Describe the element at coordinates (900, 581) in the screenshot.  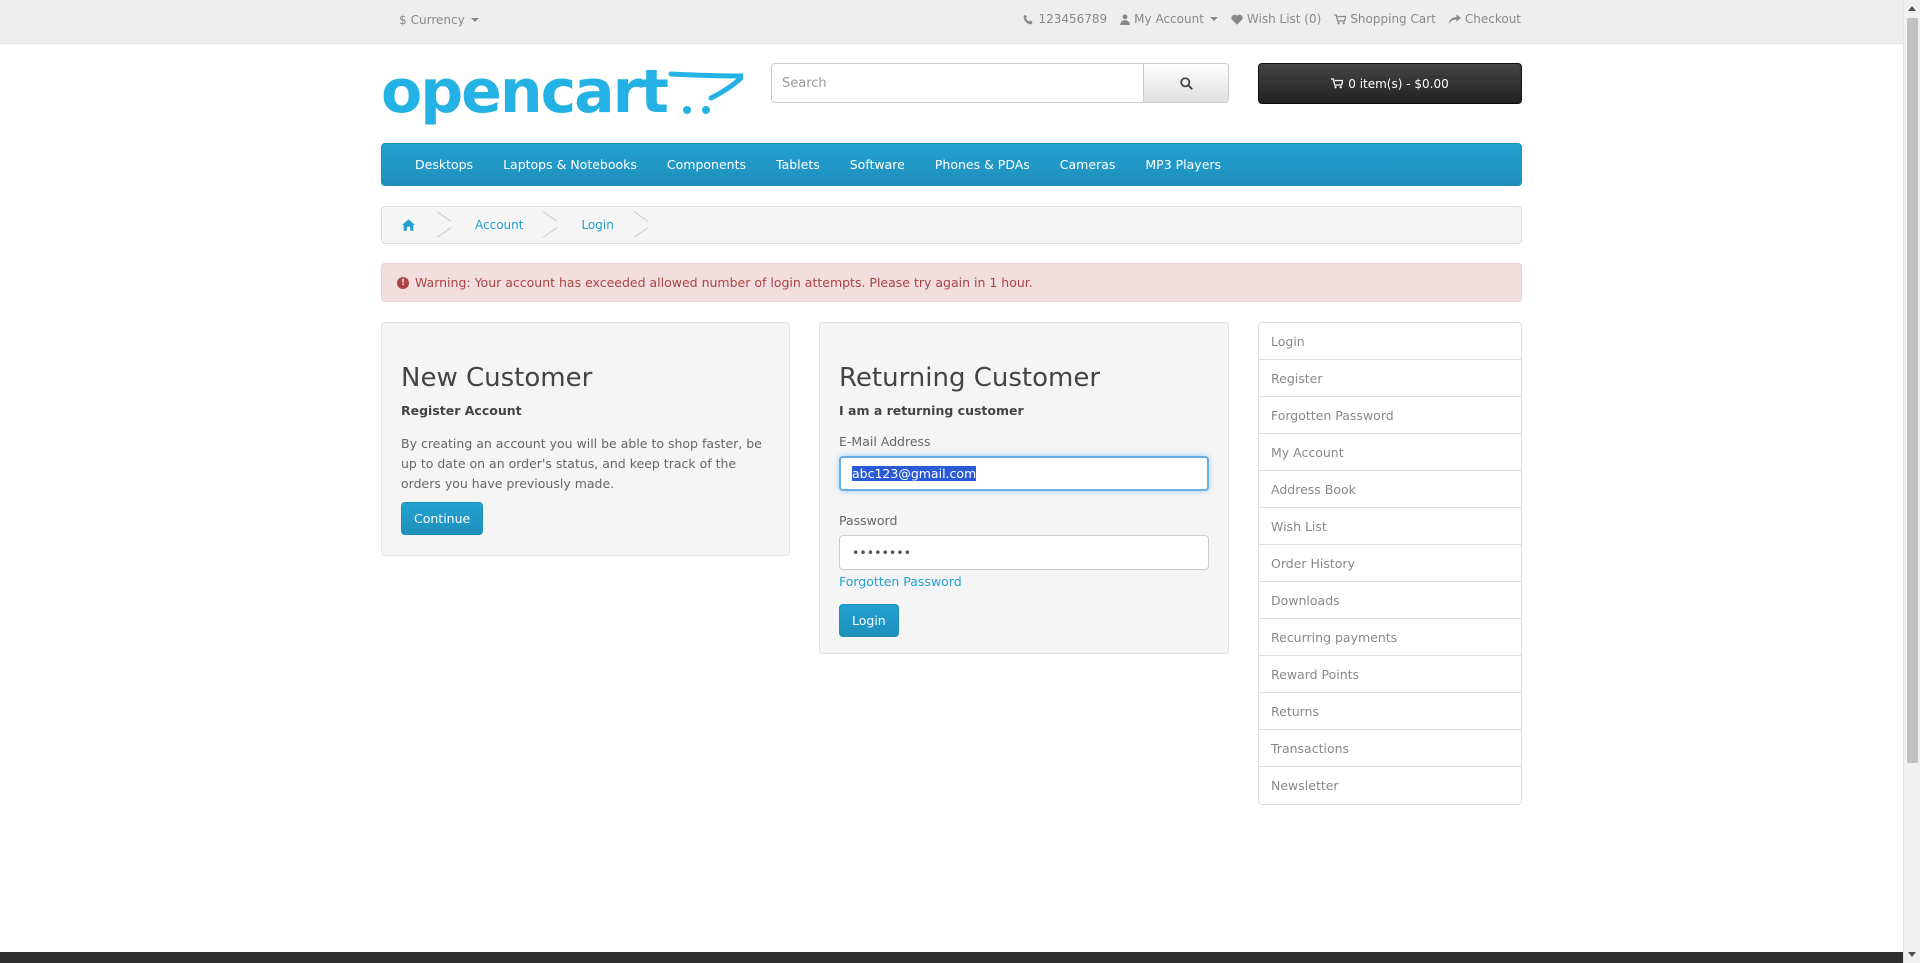
I see `forgotten-password-link: Forgotten Password` at that location.